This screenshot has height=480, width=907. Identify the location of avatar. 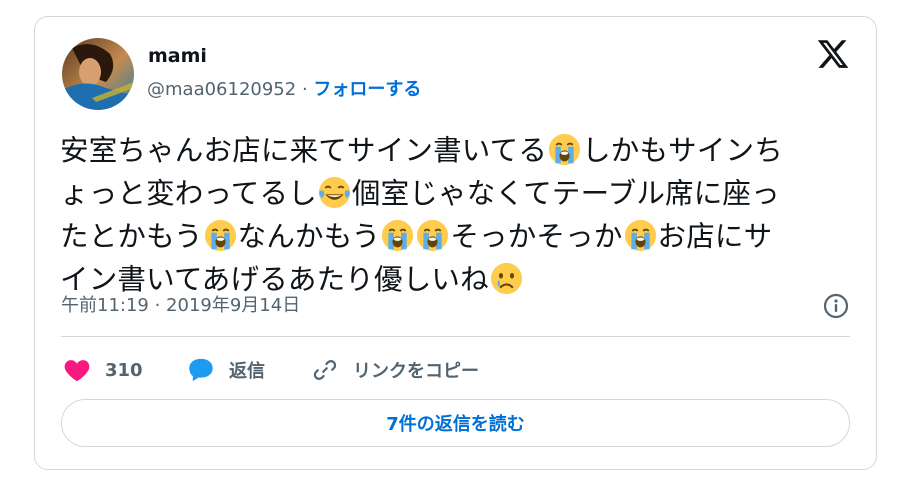
(98, 74).